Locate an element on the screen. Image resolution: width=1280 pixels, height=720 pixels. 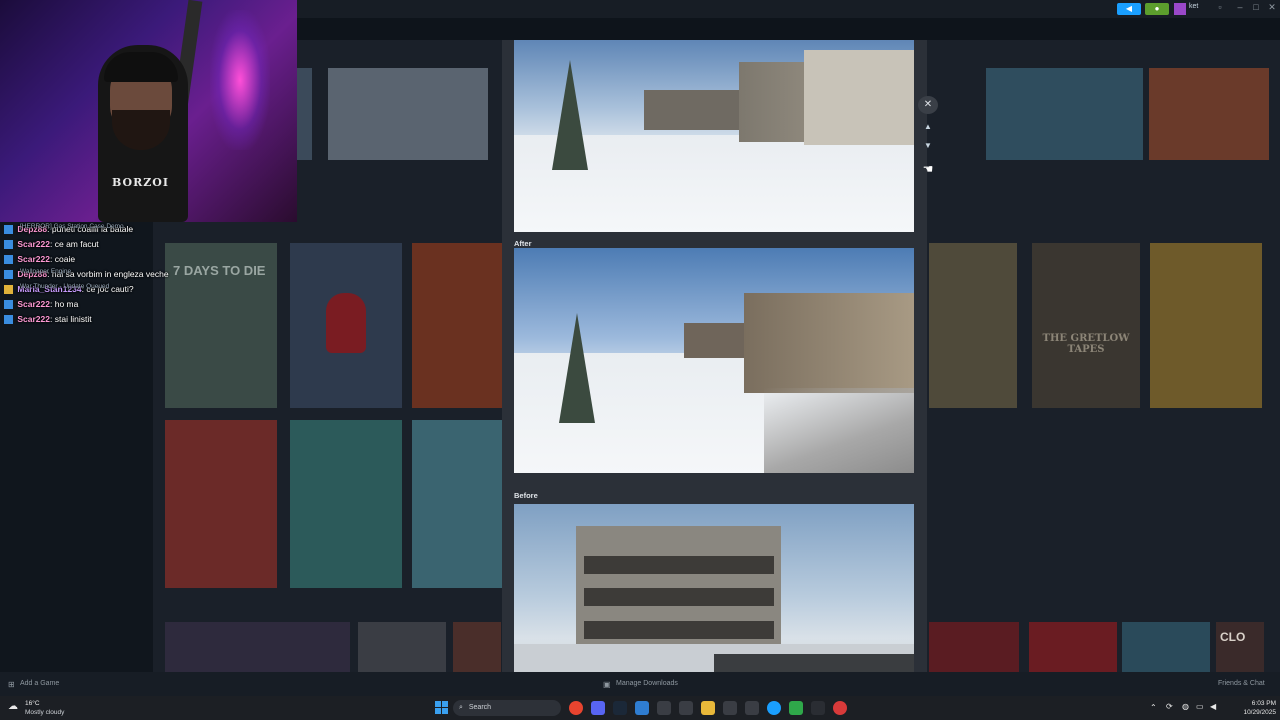
notifications-bell-icon: ● is located at coordinates (1157, 9).